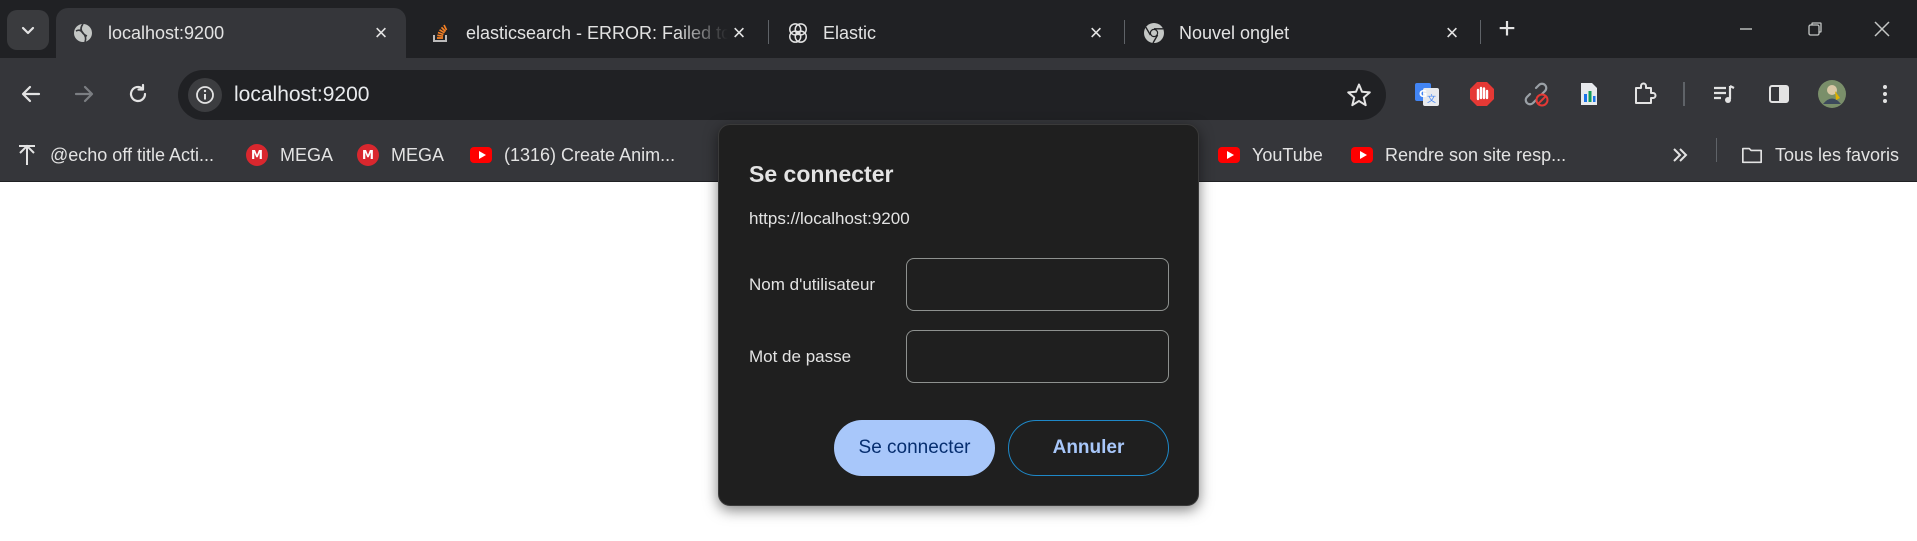 Image resolution: width=1917 pixels, height=541 pixels. I want to click on adblock-extension, so click(1482, 94).